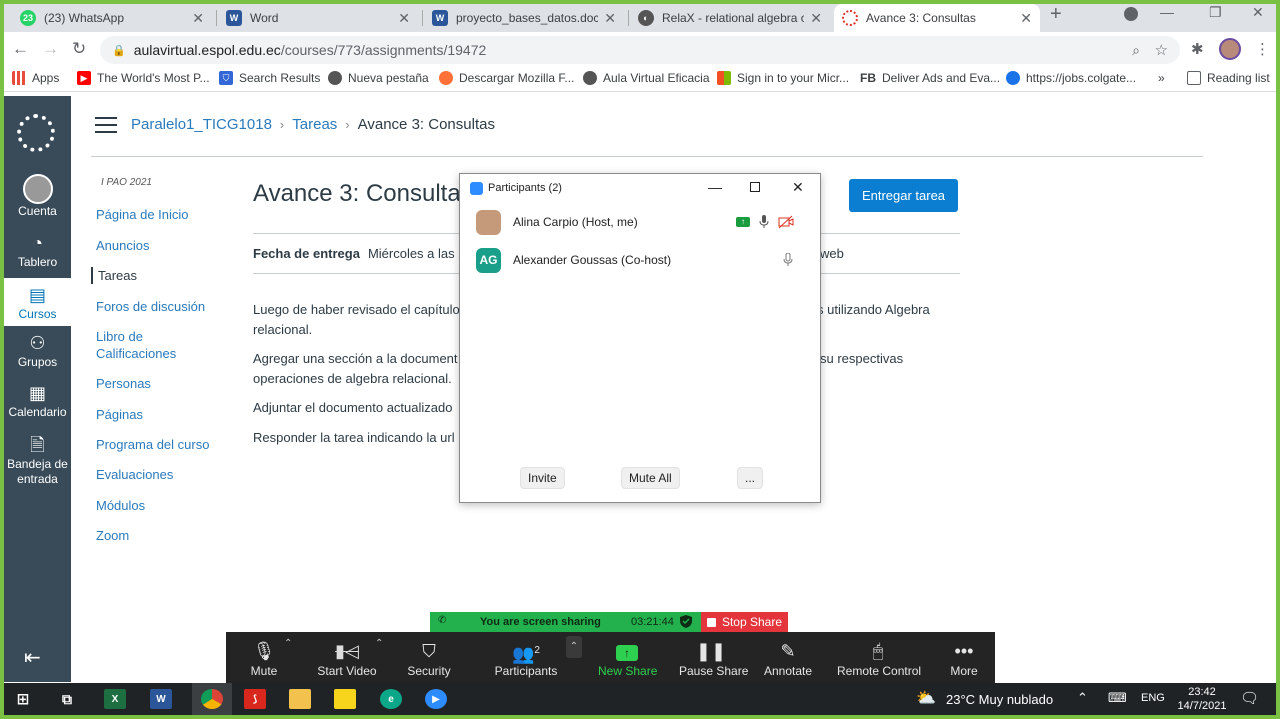  I want to click on tab-avance-3: Avance 3: Consultas ✕, so click(937, 18).